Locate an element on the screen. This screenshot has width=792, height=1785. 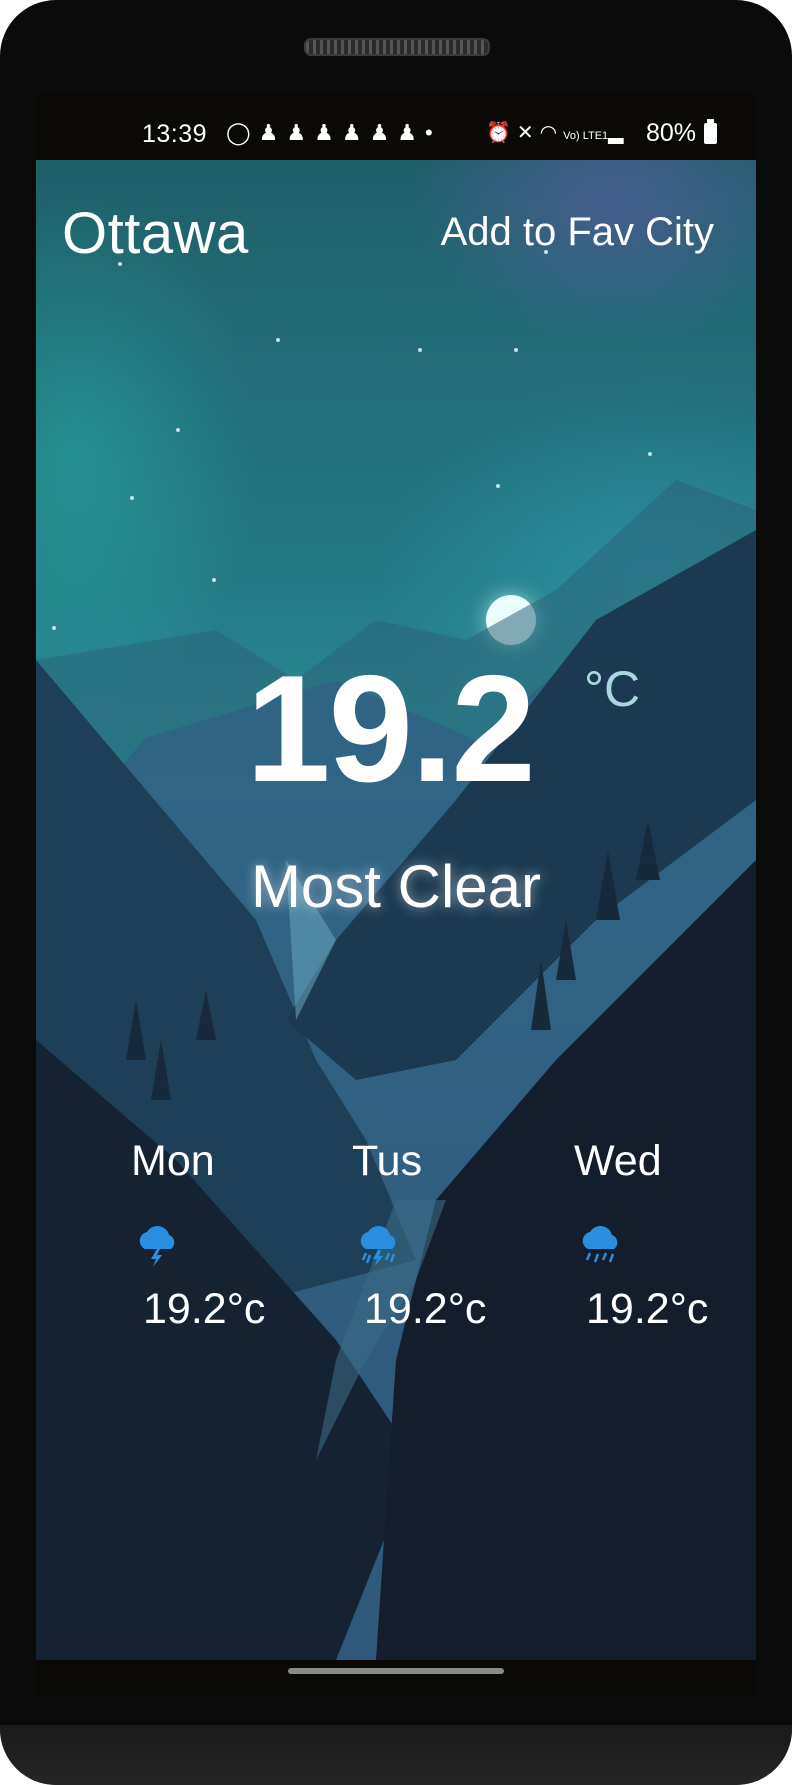
battery-percent: 80% is located at coordinates (671, 133).